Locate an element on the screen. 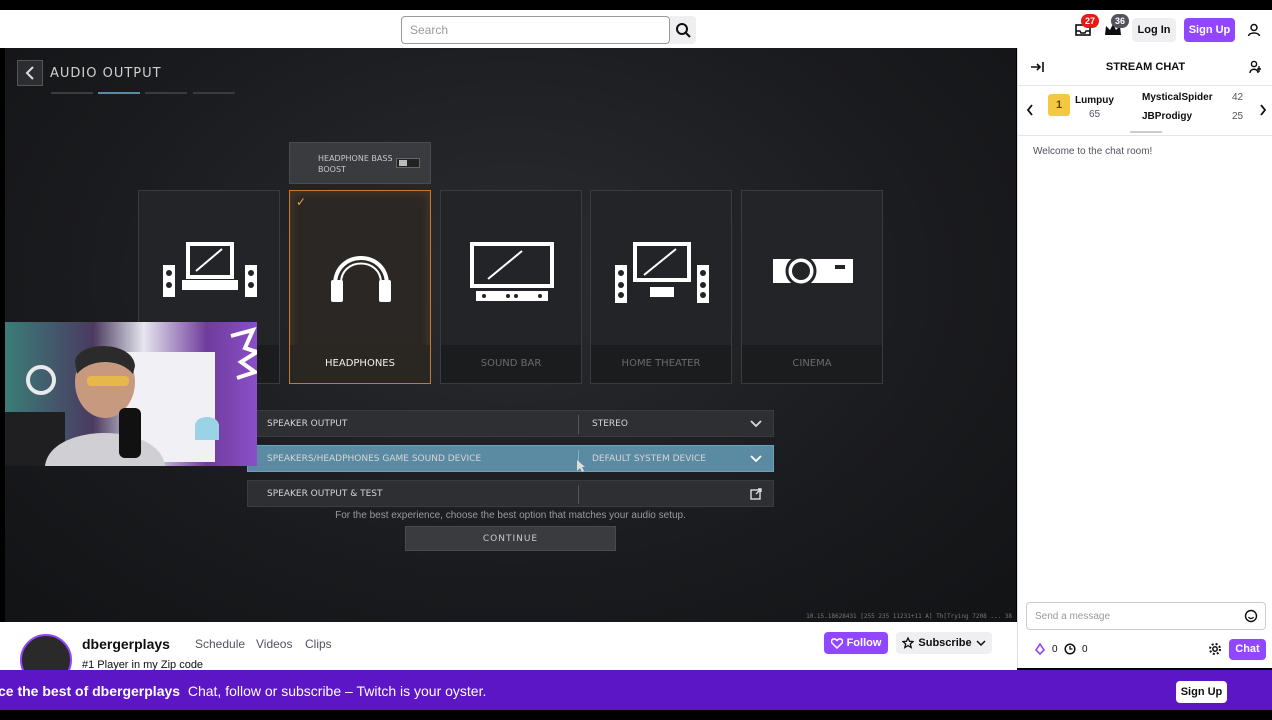 Image resolution: width=1272 pixels, height=720 pixels. audio-card-headphones: ✓ HEADPHONES is located at coordinates (360, 287).